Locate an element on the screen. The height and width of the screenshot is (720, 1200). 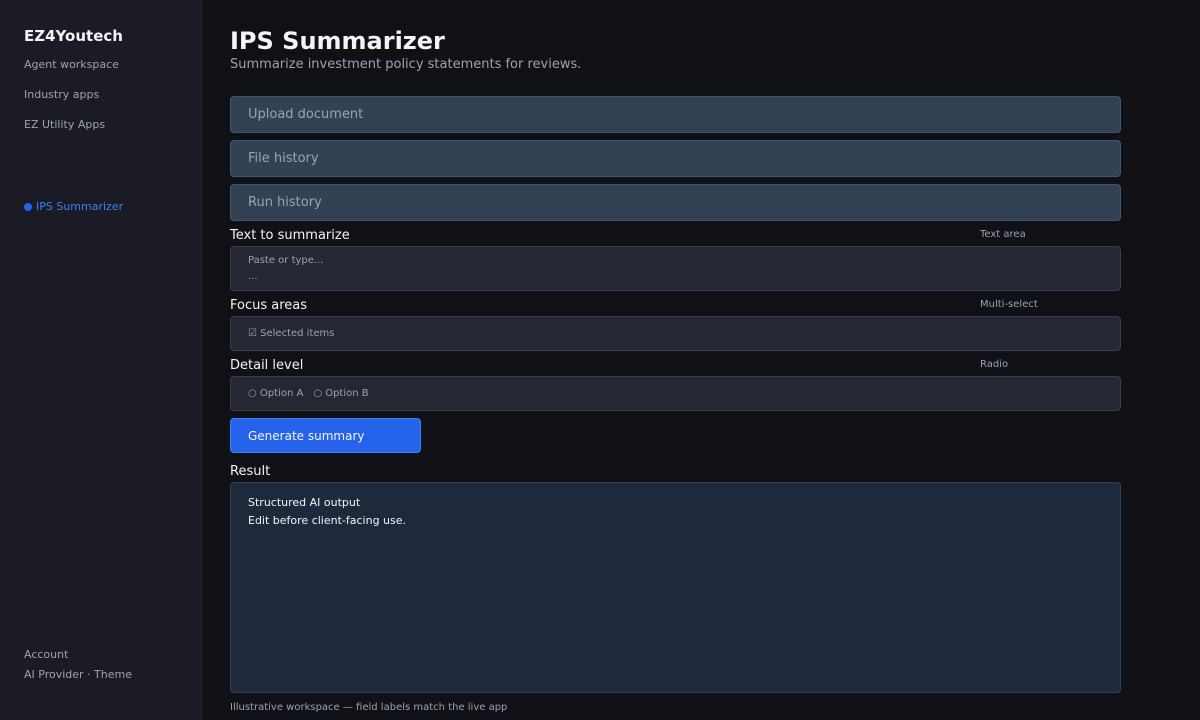
generate-summary-button: Generate summary is located at coordinates (325, 435).